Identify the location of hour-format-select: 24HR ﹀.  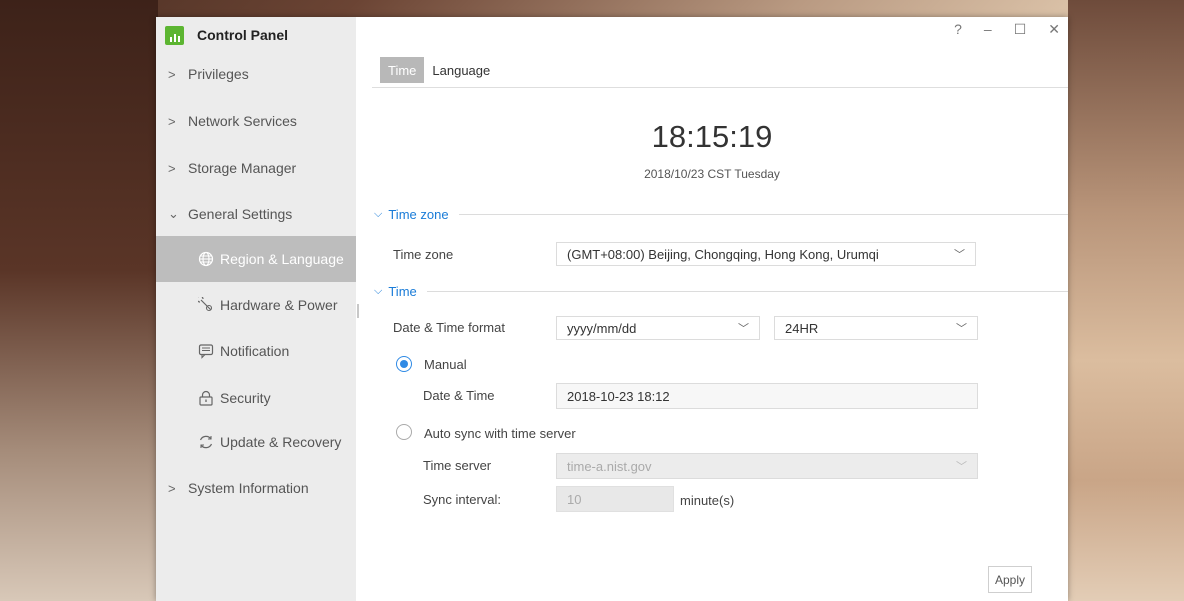
(876, 328).